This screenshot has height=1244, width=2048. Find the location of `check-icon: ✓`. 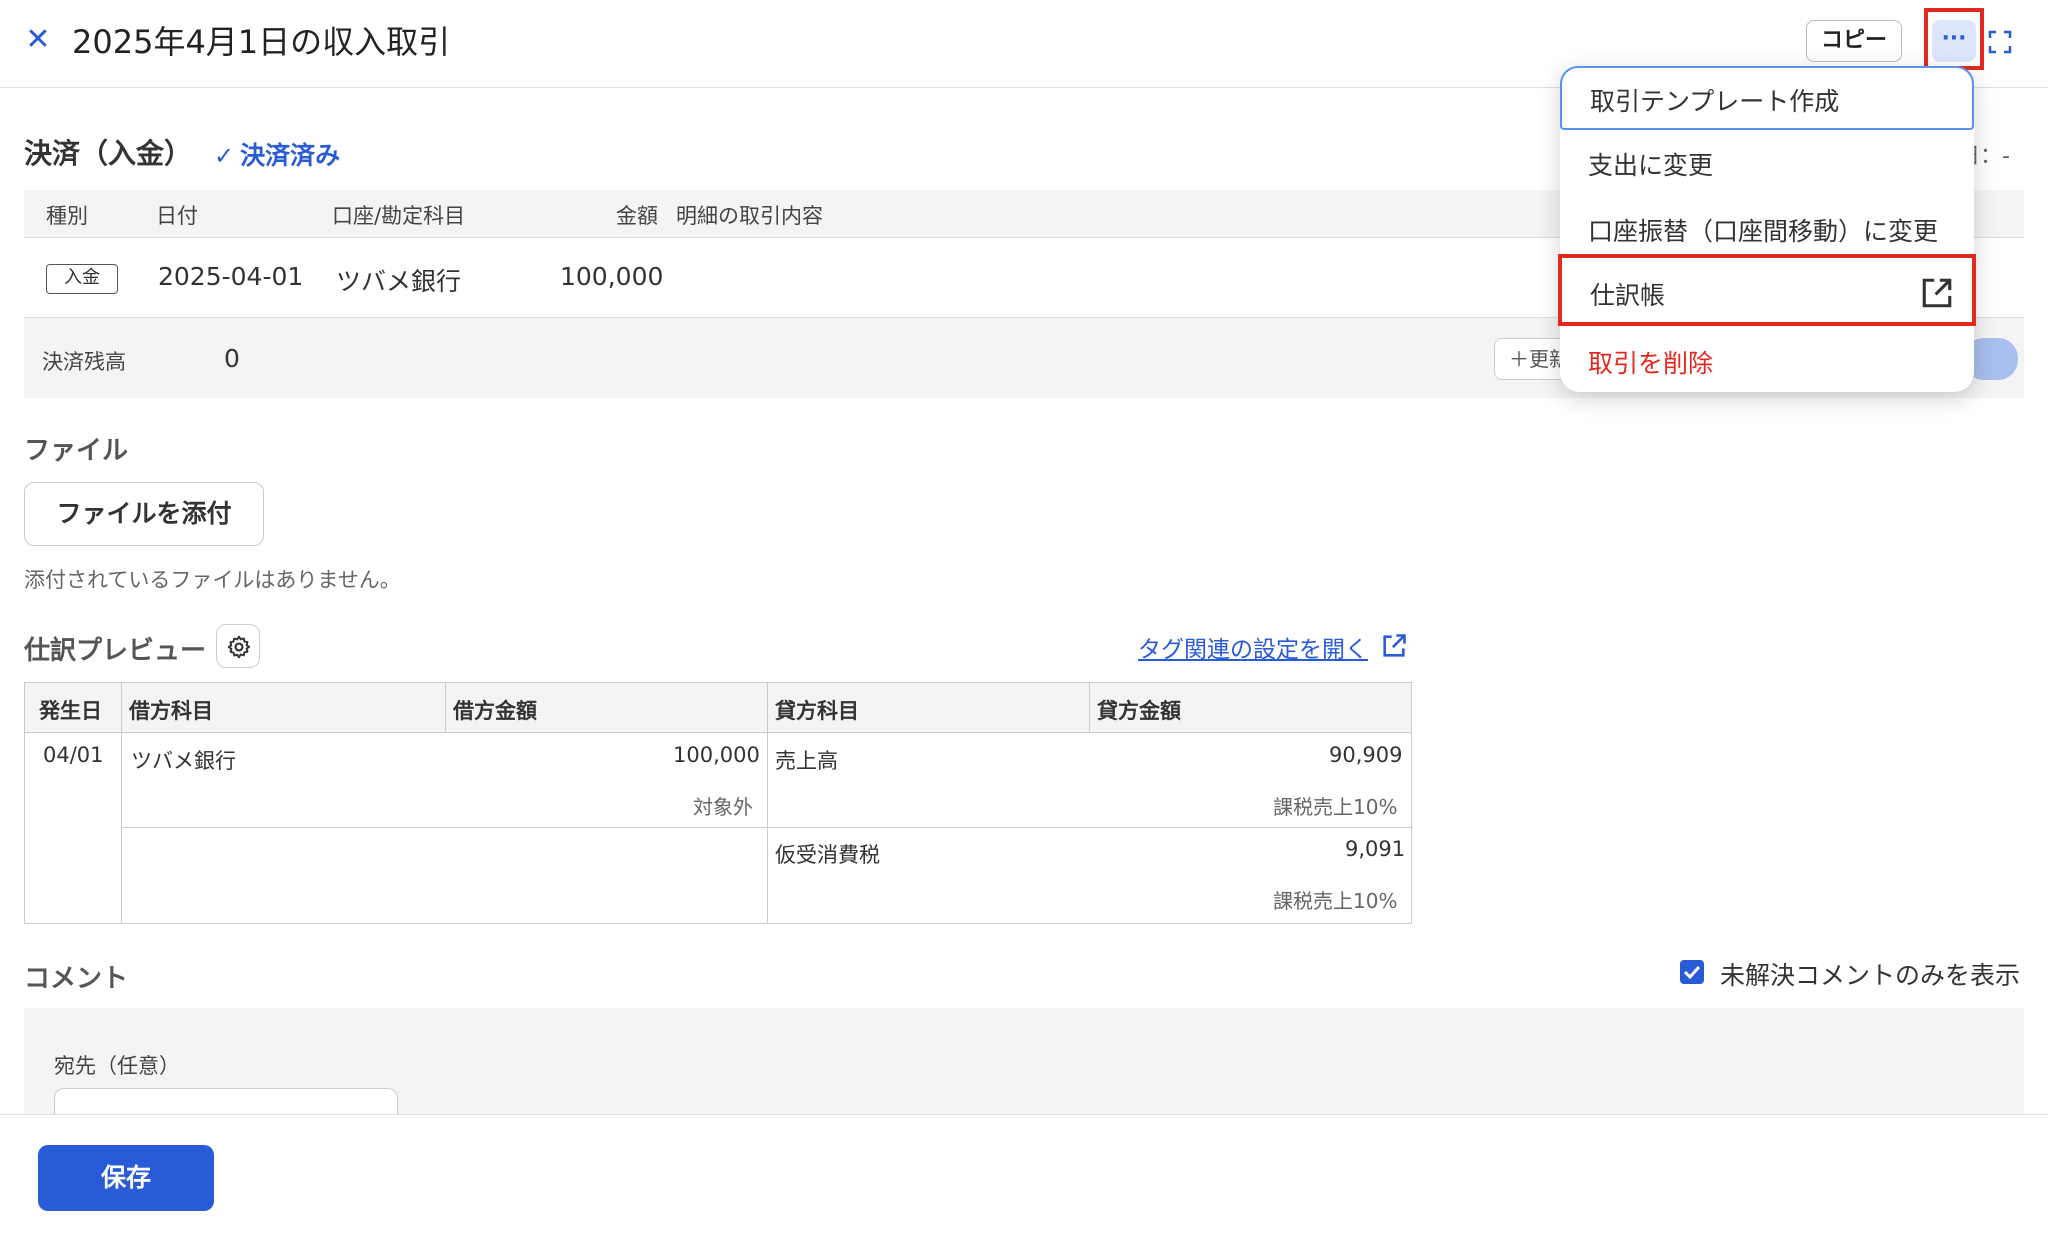

check-icon: ✓ is located at coordinates (224, 156).